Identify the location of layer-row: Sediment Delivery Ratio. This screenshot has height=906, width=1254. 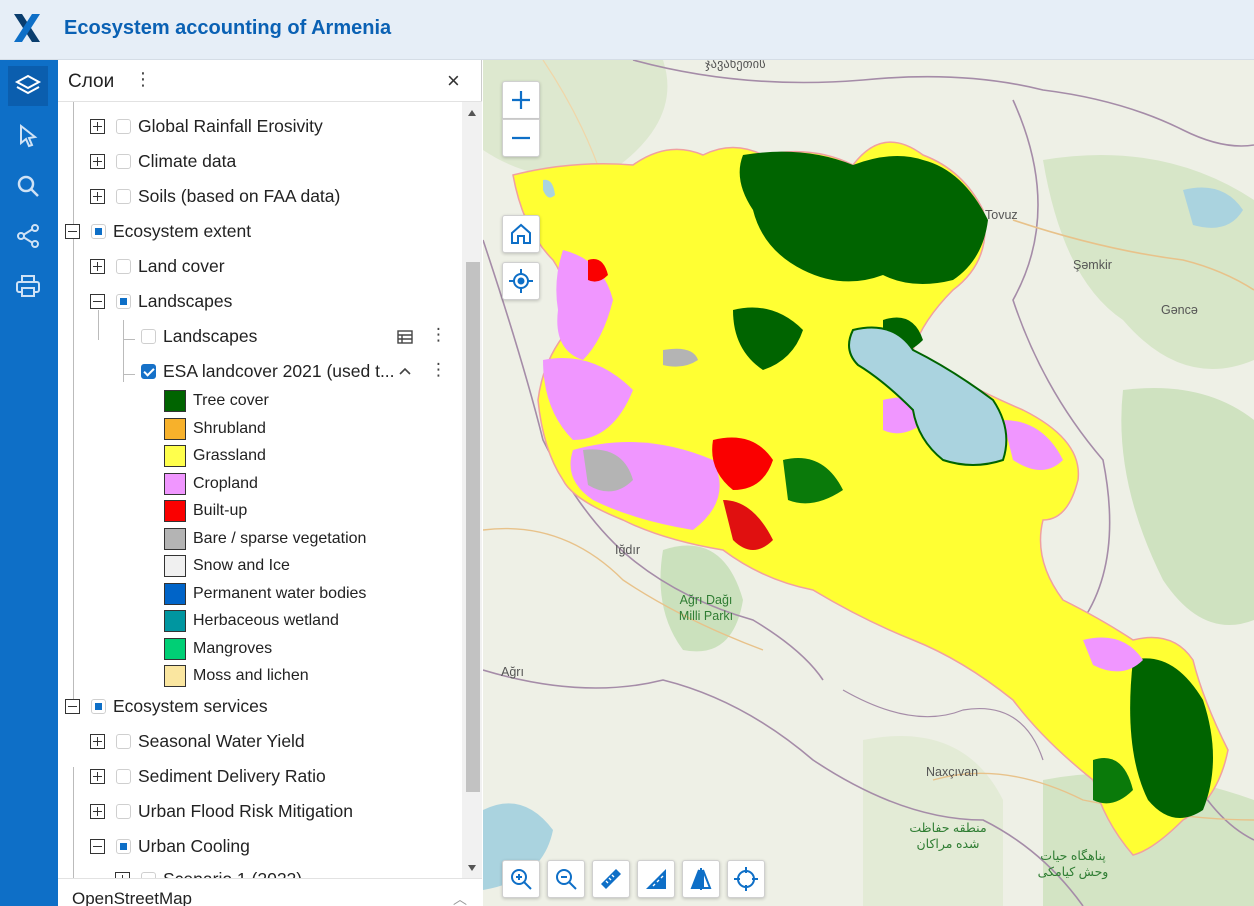
(258, 779).